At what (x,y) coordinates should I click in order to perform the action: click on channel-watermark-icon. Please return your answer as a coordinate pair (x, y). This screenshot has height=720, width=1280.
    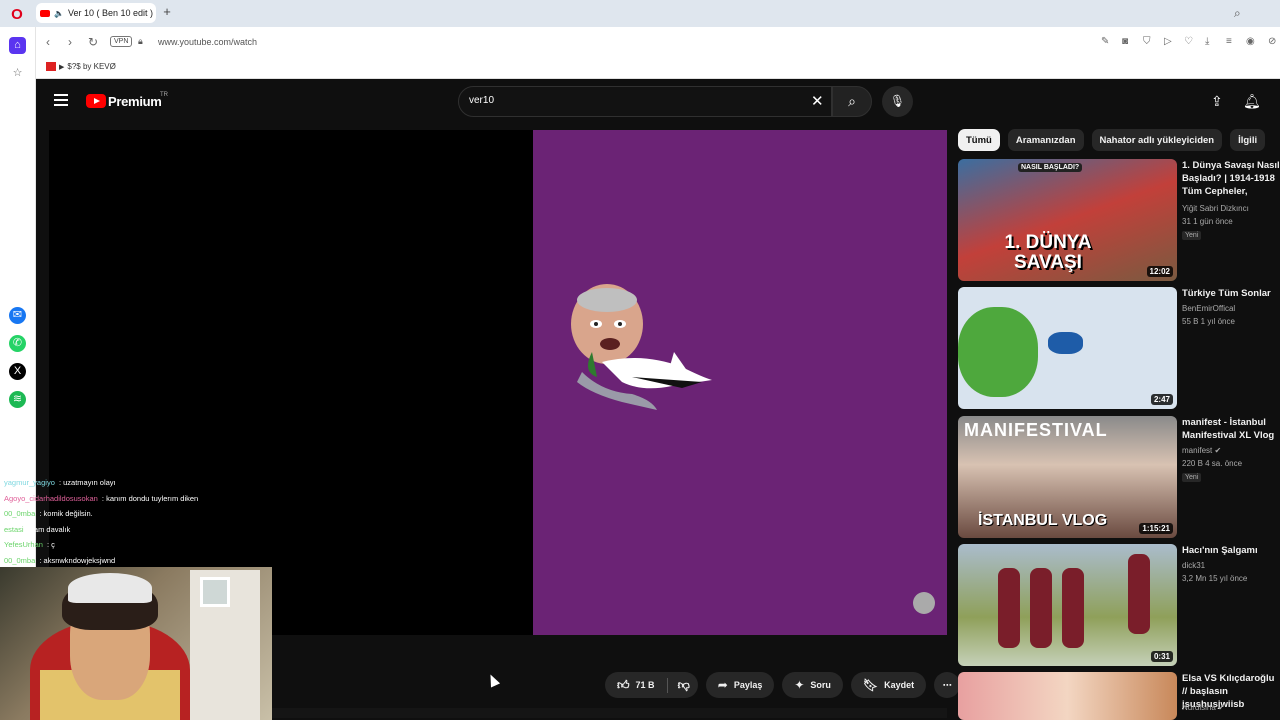
    Looking at the image, I should click on (924, 603).